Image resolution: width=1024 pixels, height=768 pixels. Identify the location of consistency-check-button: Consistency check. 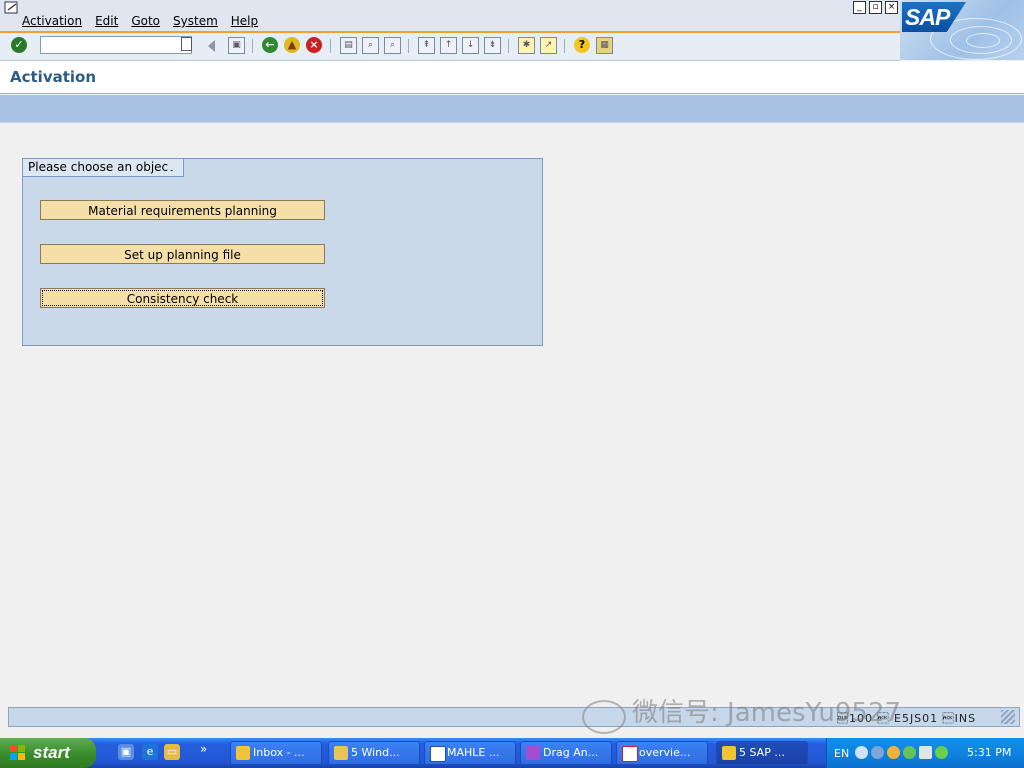
(182, 298).